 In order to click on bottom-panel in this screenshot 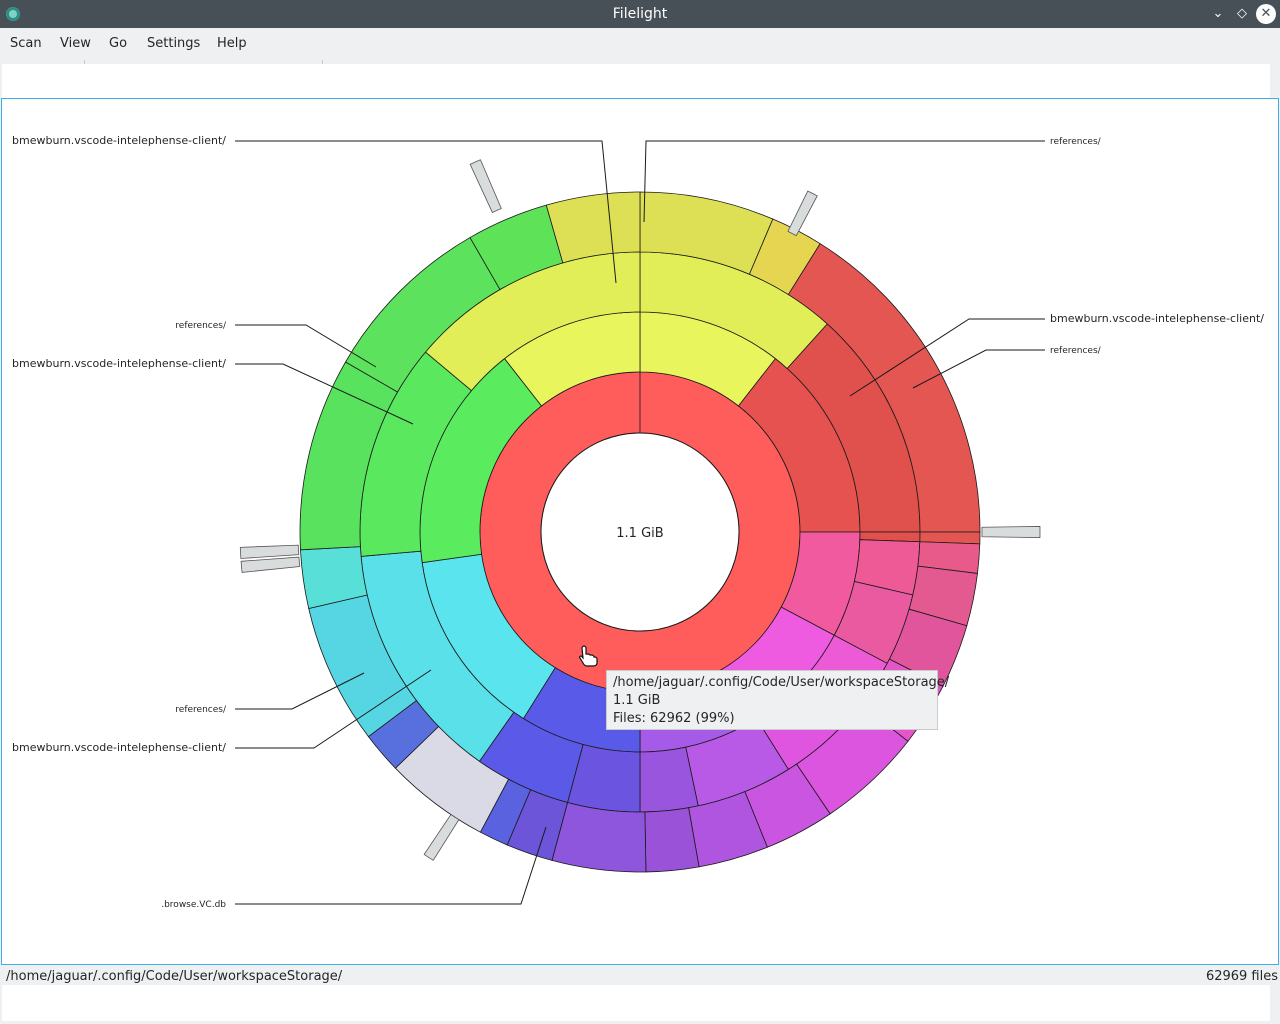, I will do `click(636, 1003)`.